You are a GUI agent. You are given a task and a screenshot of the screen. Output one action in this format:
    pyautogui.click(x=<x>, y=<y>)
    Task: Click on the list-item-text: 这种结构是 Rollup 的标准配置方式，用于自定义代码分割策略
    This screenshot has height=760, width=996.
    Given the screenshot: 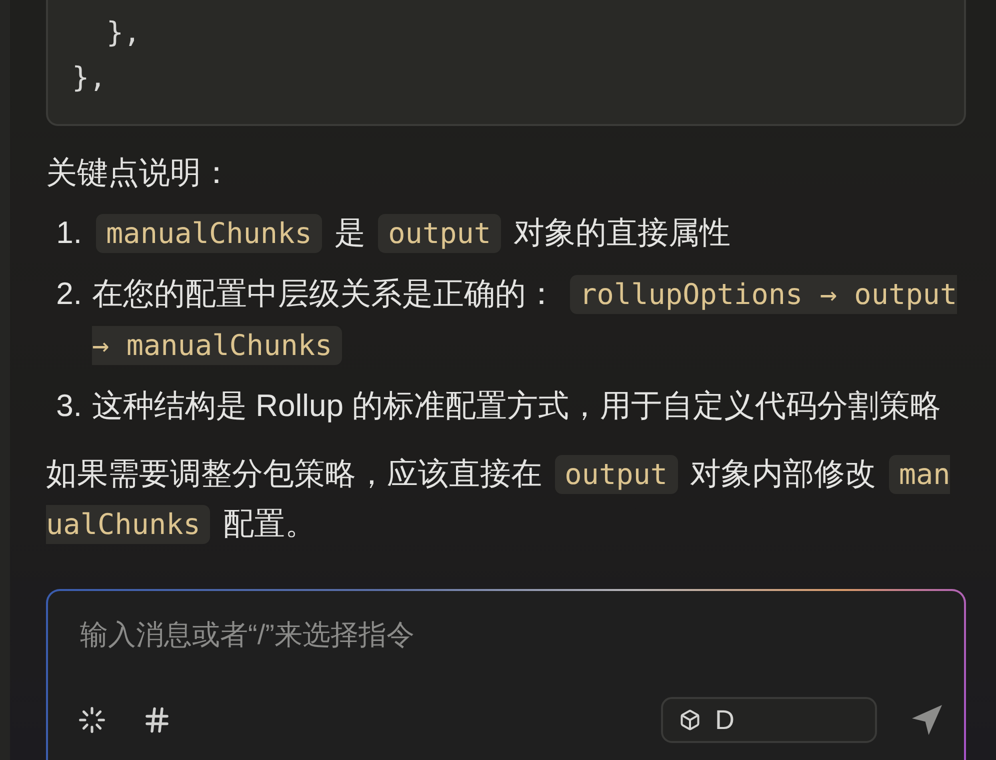 What is the action you would take?
    pyautogui.click(x=517, y=406)
    